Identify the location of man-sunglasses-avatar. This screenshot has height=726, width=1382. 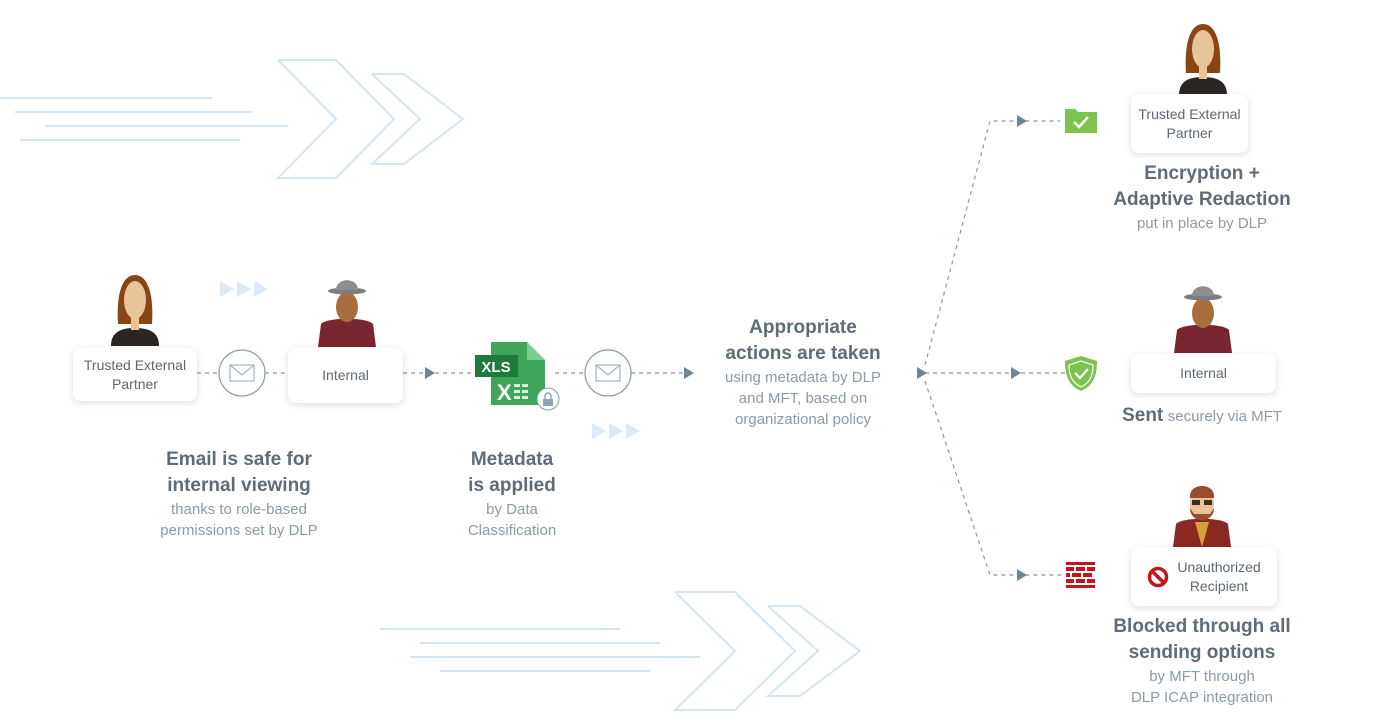
(1202, 516).